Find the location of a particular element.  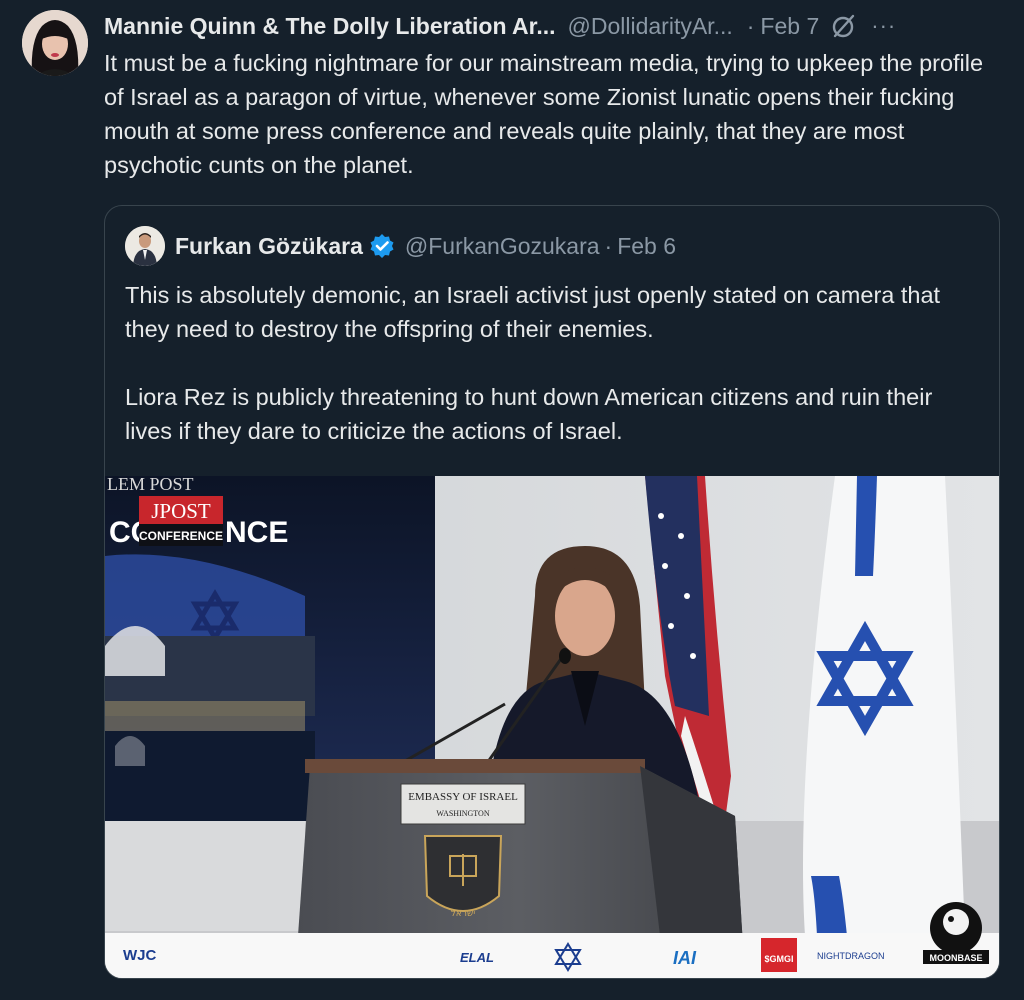

more-options-icon: ··· is located at coordinates (883, 26).